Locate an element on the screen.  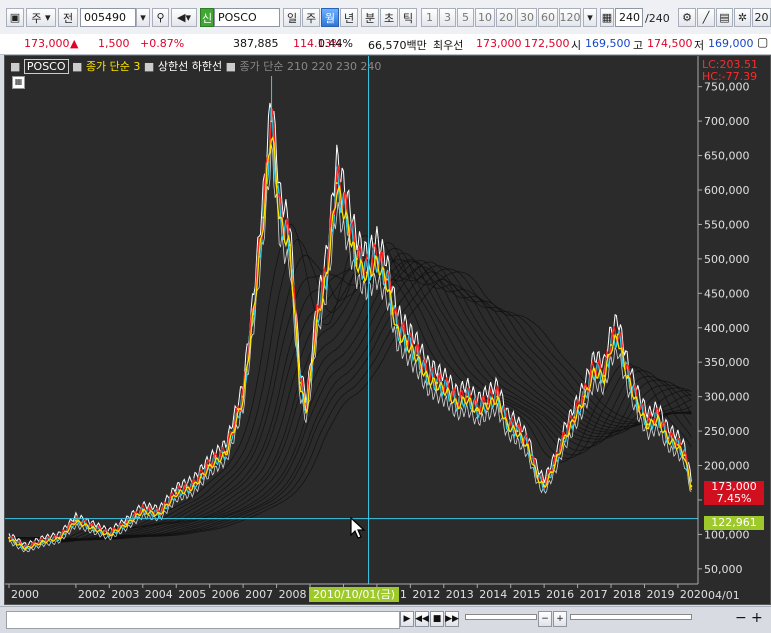
zoom-in-button-2: + is located at coordinates (757, 618).